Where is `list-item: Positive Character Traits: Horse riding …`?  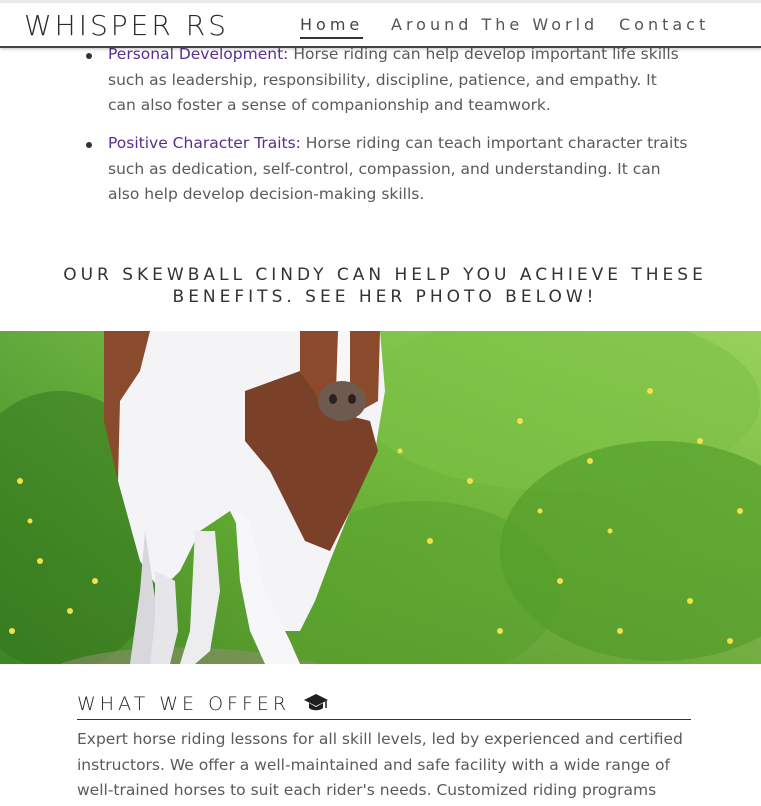
list-item: Positive Character Traits: Horse riding … is located at coordinates (387, 169).